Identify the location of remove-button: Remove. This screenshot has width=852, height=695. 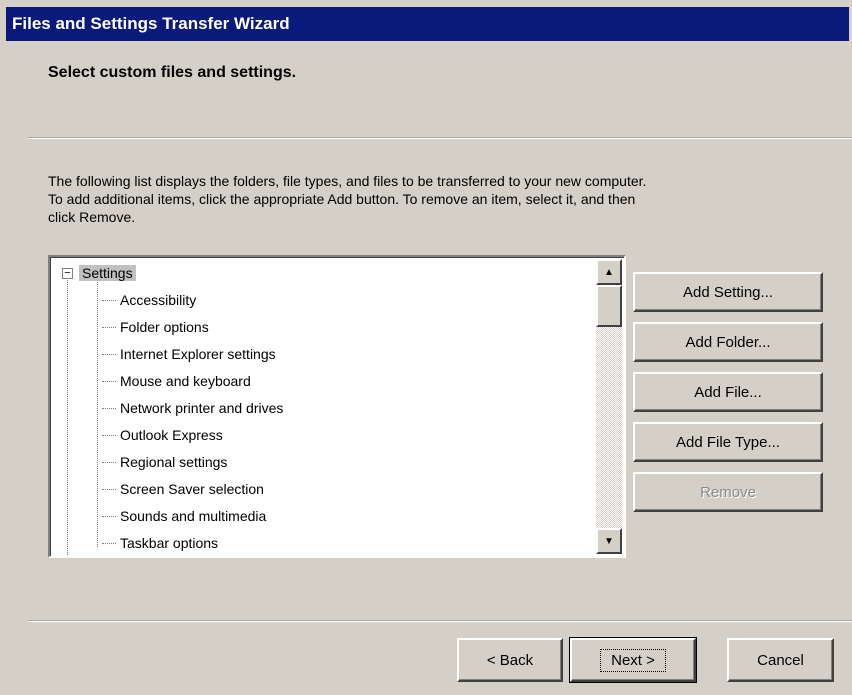
(728, 492).